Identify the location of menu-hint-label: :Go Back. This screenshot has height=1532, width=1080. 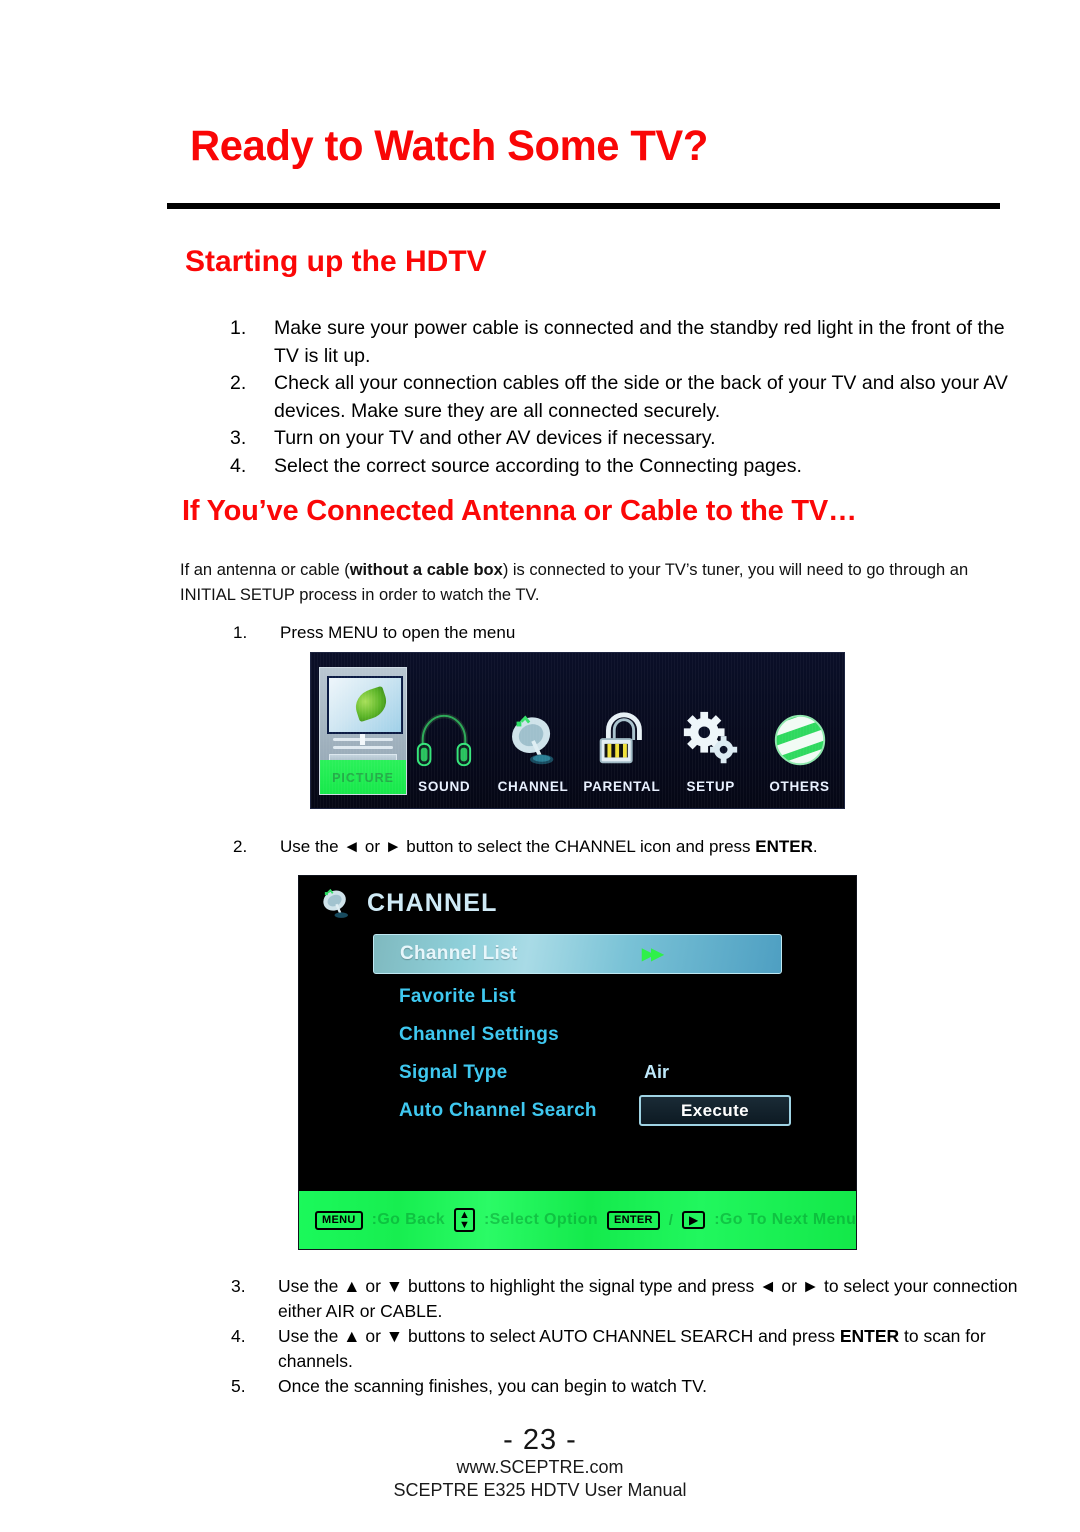
(408, 1219).